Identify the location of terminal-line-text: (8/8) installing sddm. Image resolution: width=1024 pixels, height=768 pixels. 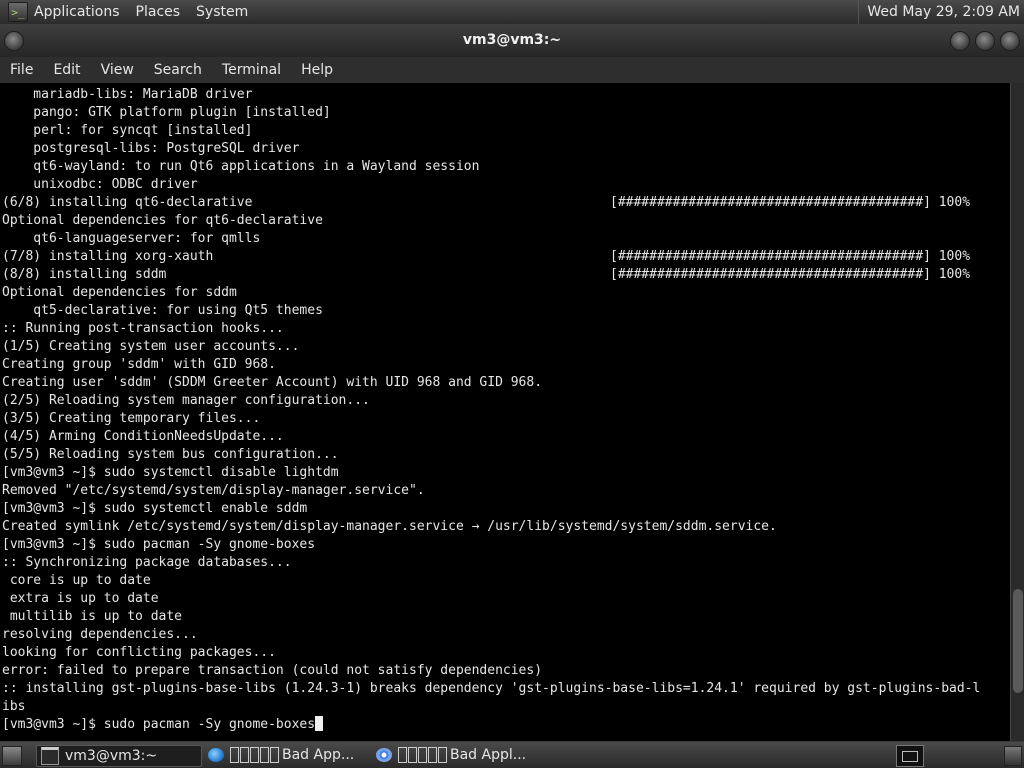
(84, 274).